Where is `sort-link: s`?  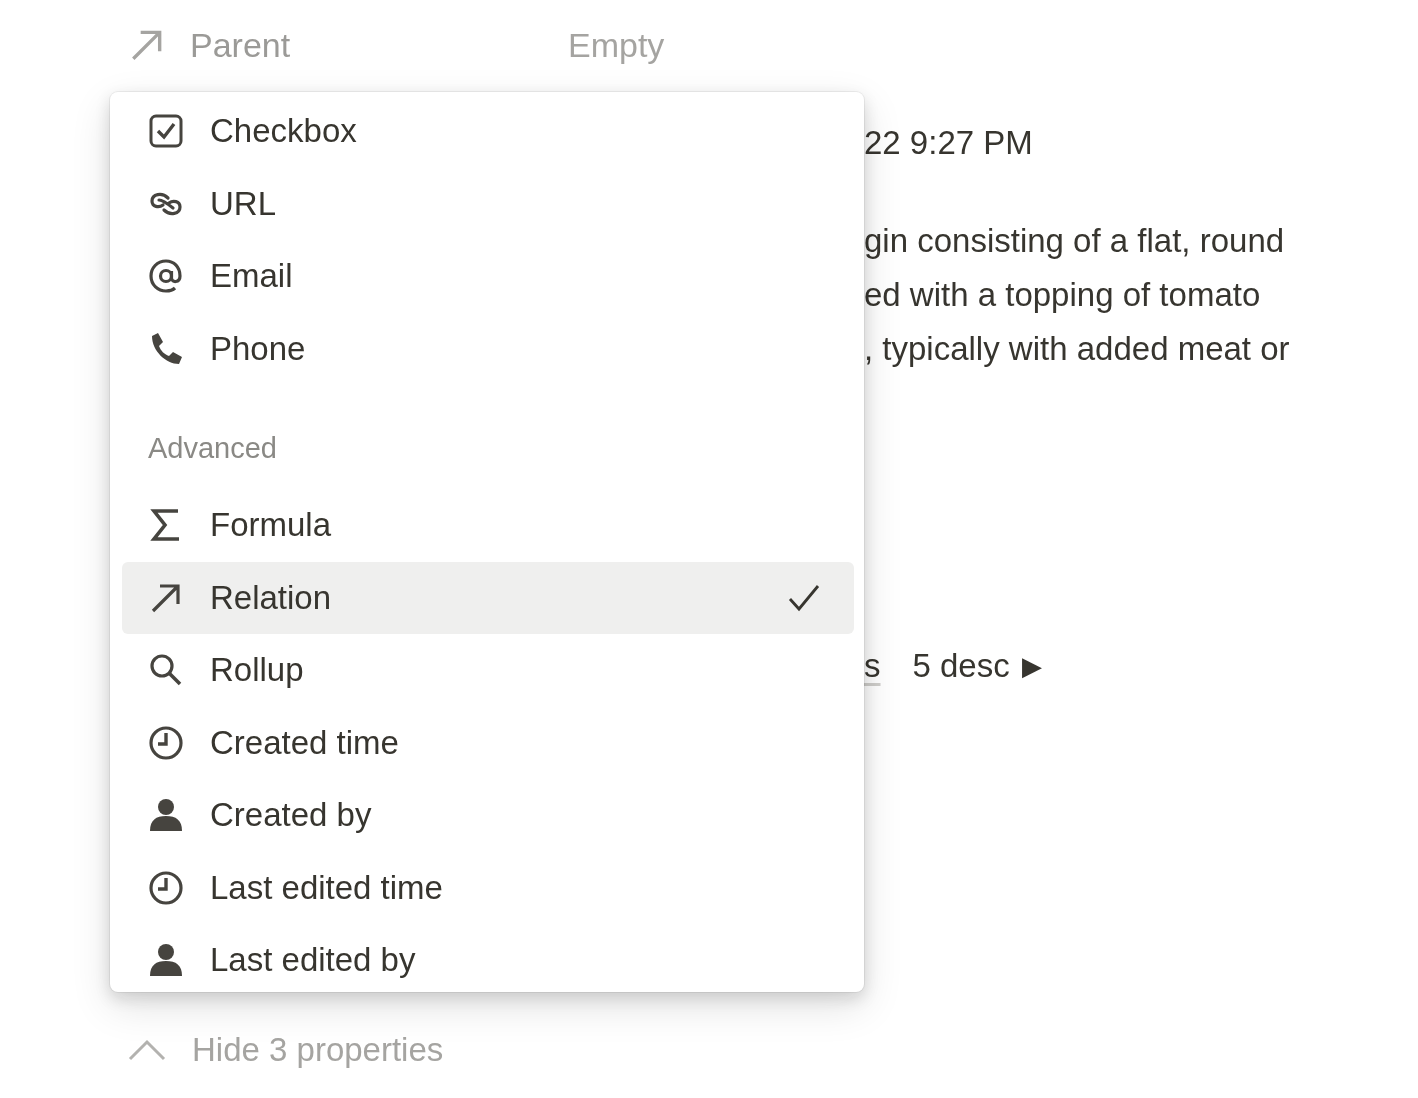
sort-link: s is located at coordinates (872, 666).